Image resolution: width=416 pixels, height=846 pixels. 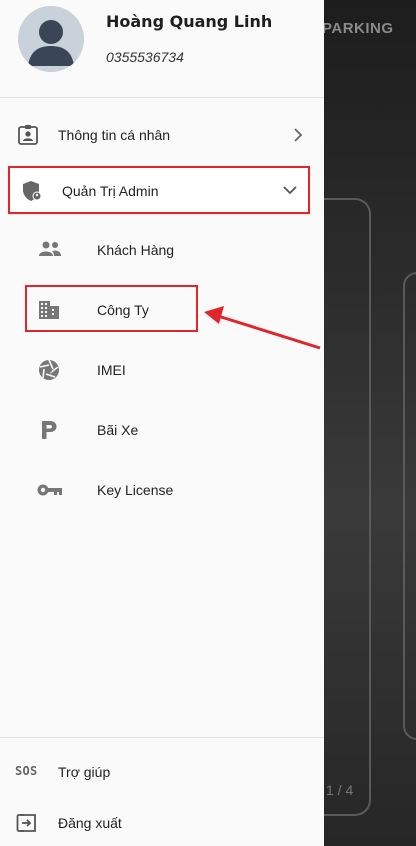 I want to click on background-card-secondary, so click(x=409, y=506).